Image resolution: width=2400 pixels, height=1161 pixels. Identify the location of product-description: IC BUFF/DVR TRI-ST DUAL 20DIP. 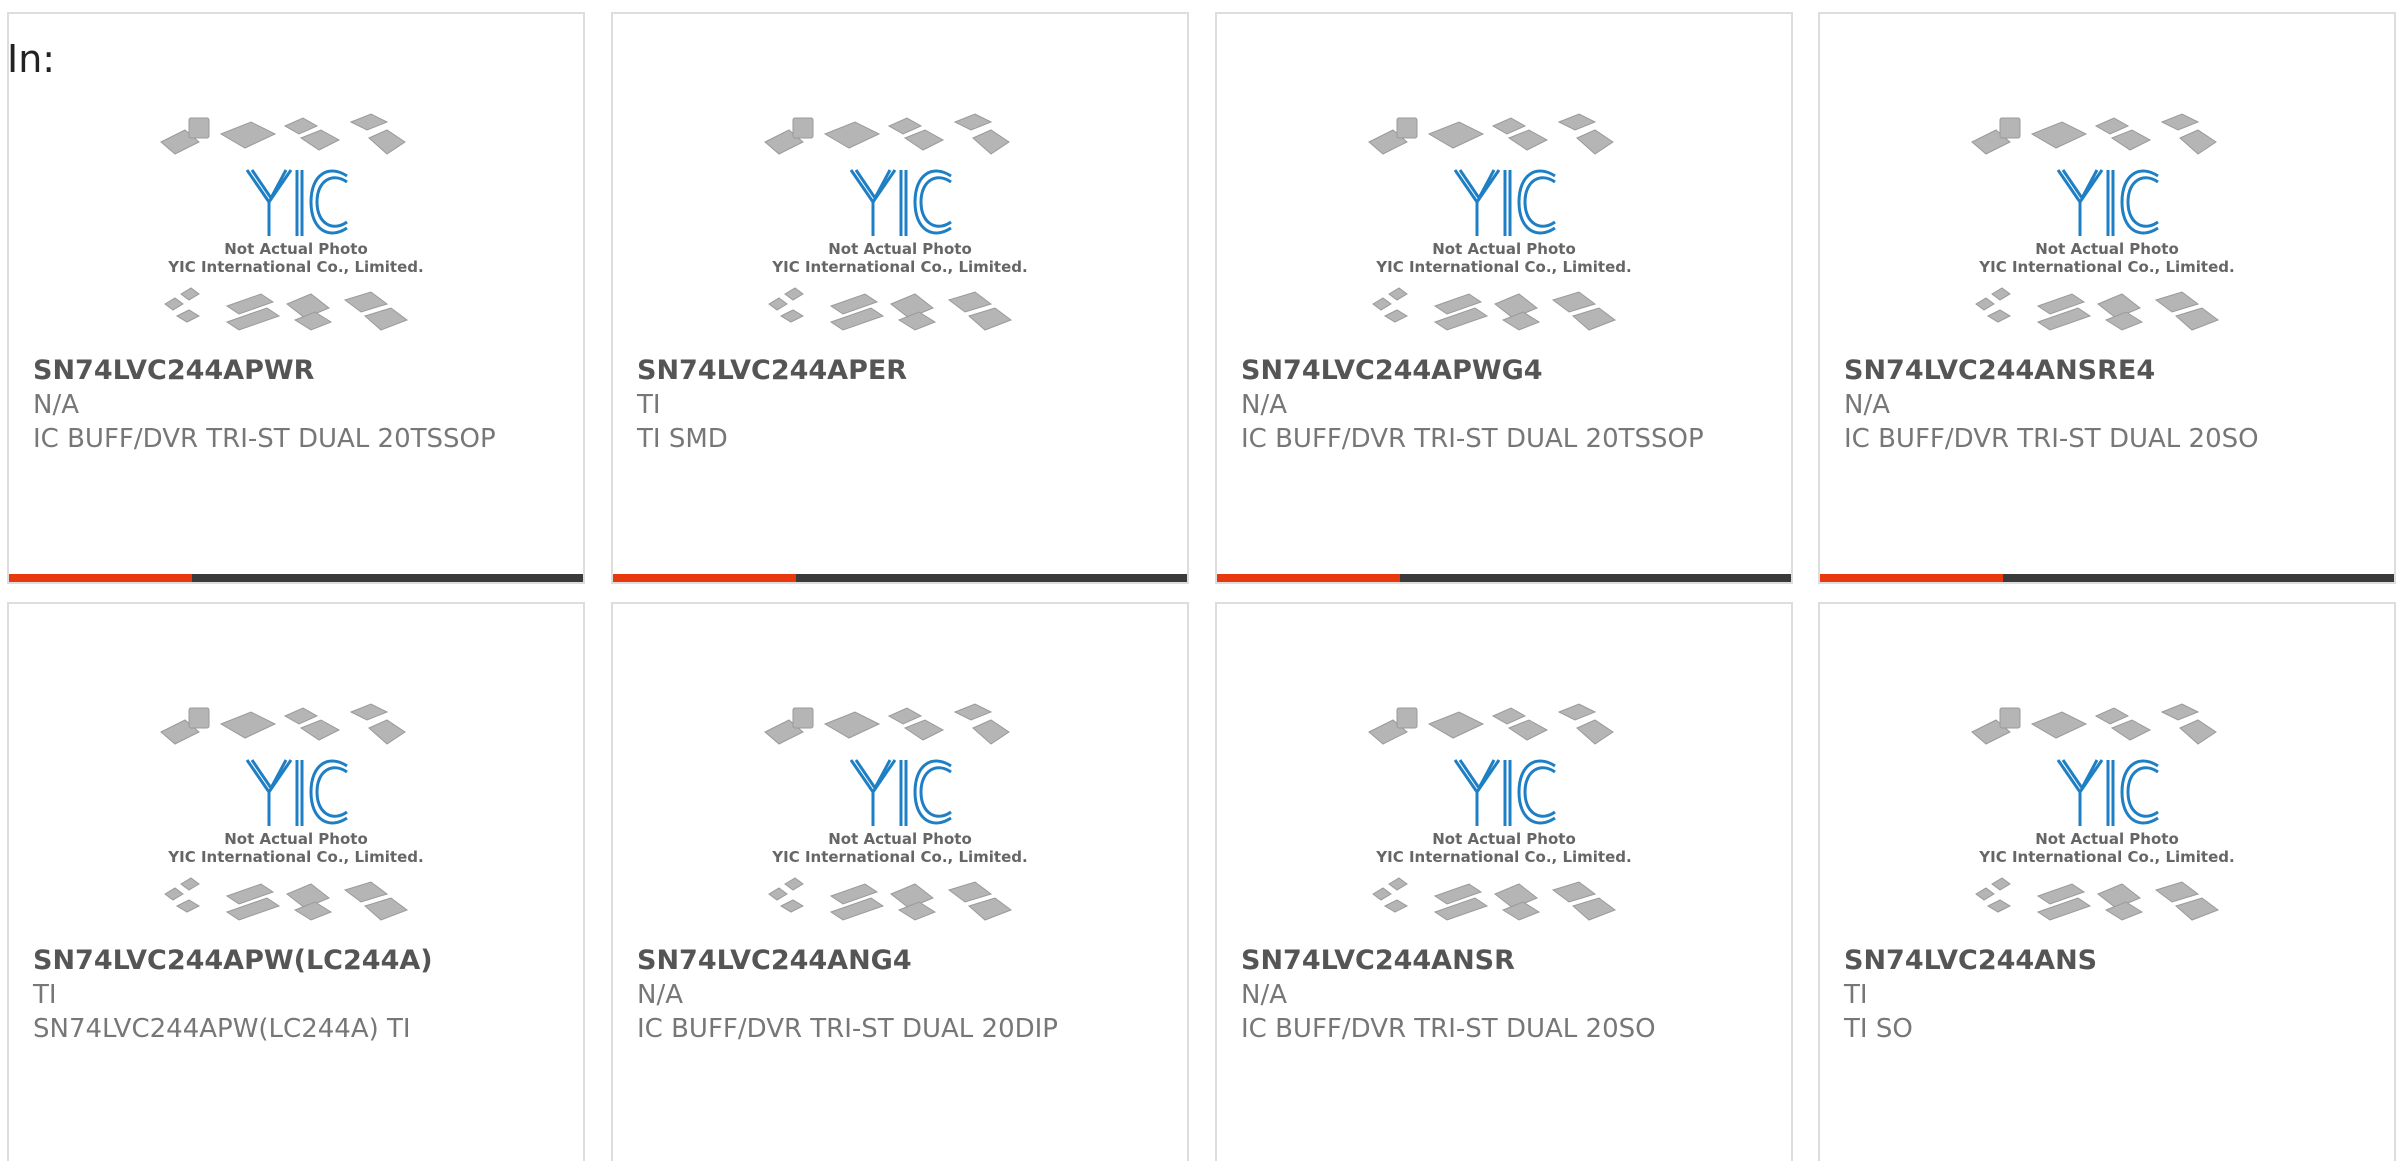
(847, 1029).